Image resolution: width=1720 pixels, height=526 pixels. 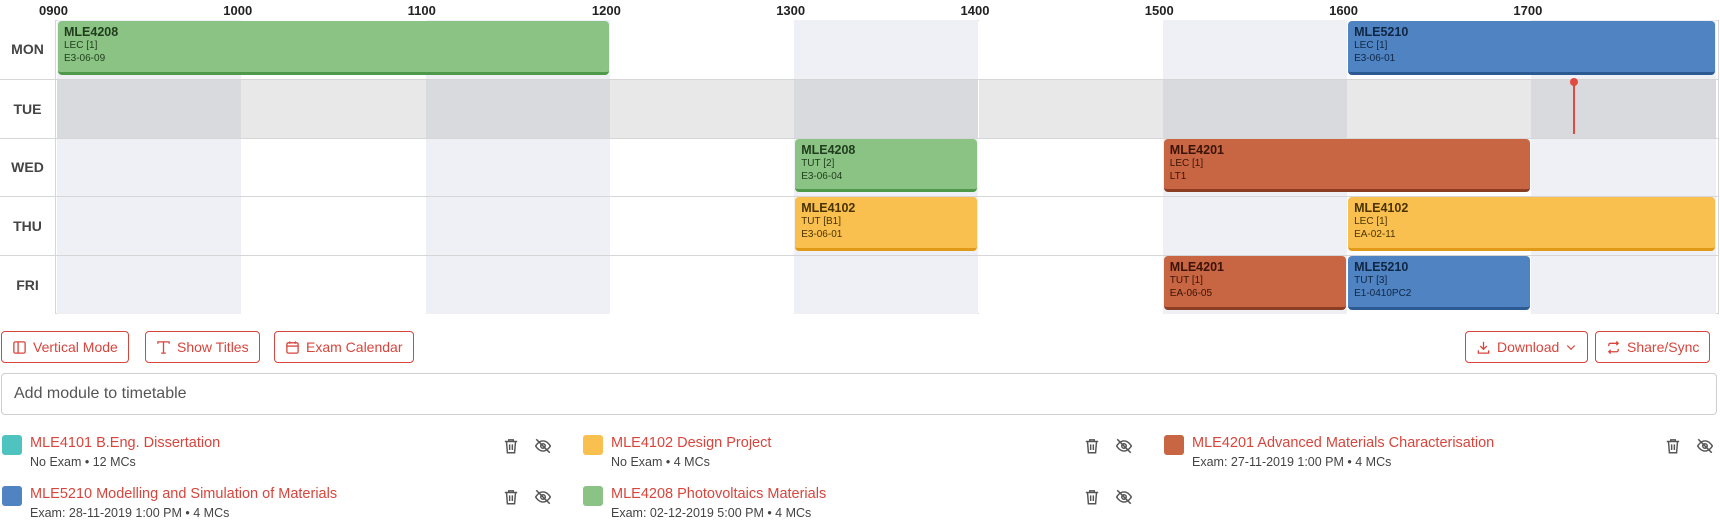 I want to click on show-titles-button: Show Titles, so click(x=202, y=347).